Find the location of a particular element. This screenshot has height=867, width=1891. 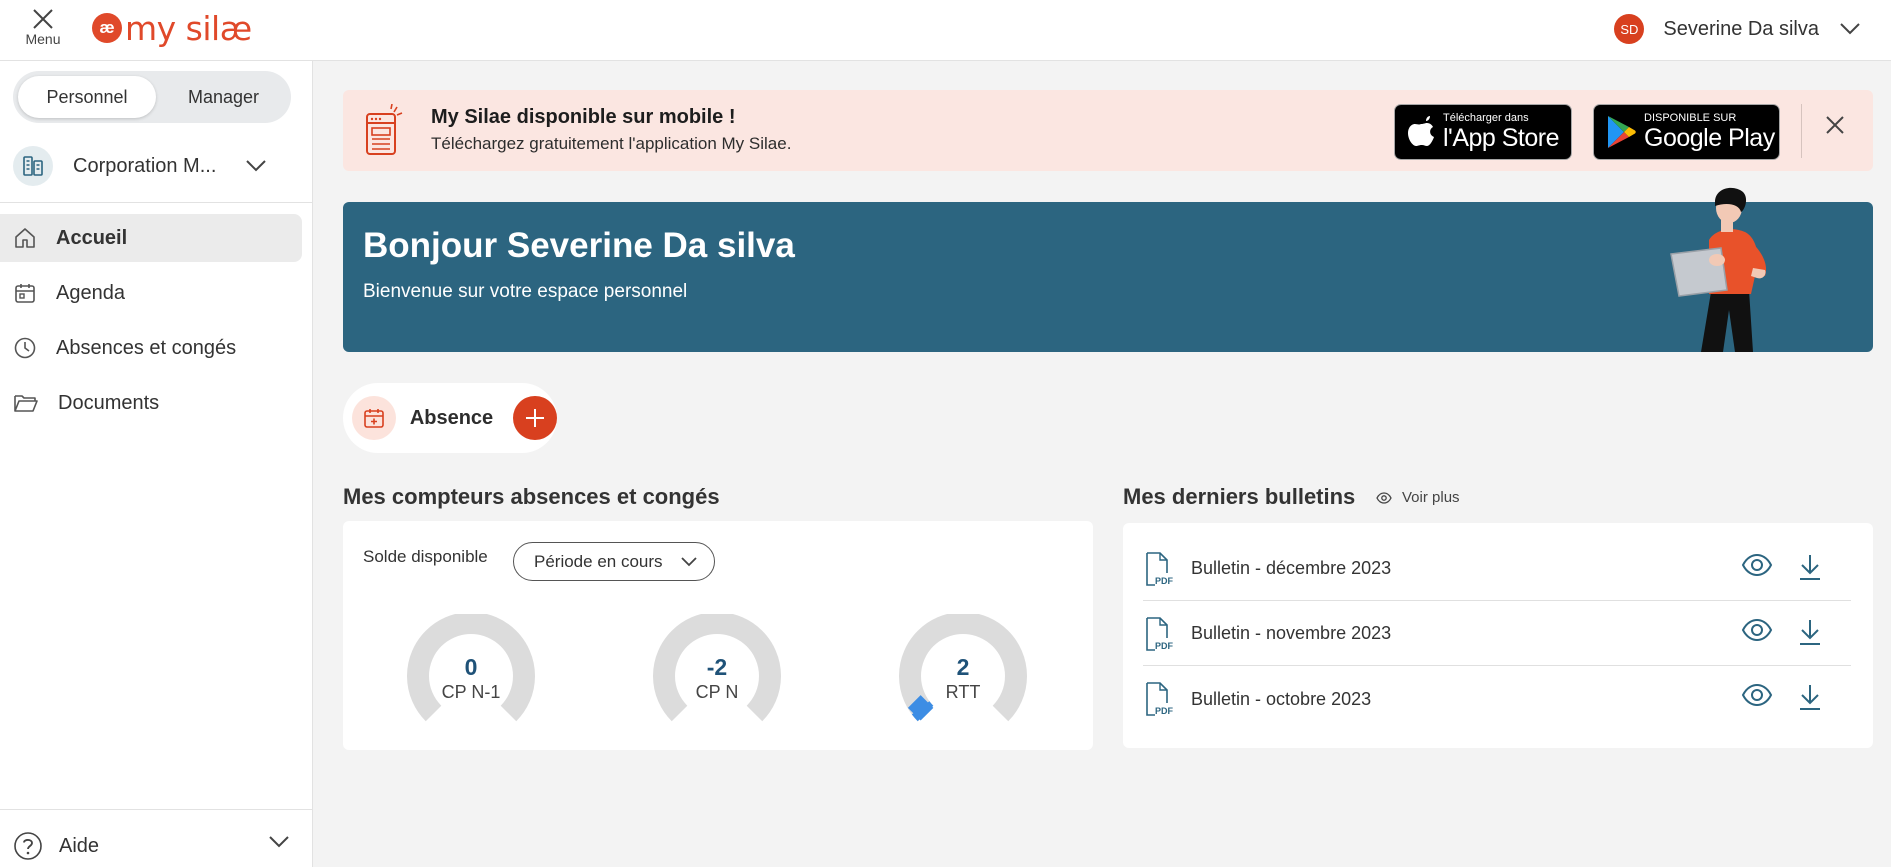

absence-label: Absence is located at coordinates (451, 417).